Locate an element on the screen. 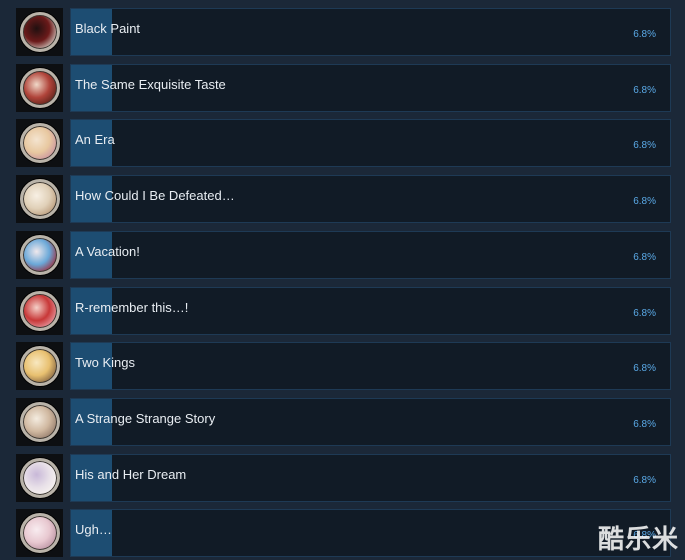 The height and width of the screenshot is (560, 685). achievement-progress-bar: Ugh… 6.8% is located at coordinates (370, 533).